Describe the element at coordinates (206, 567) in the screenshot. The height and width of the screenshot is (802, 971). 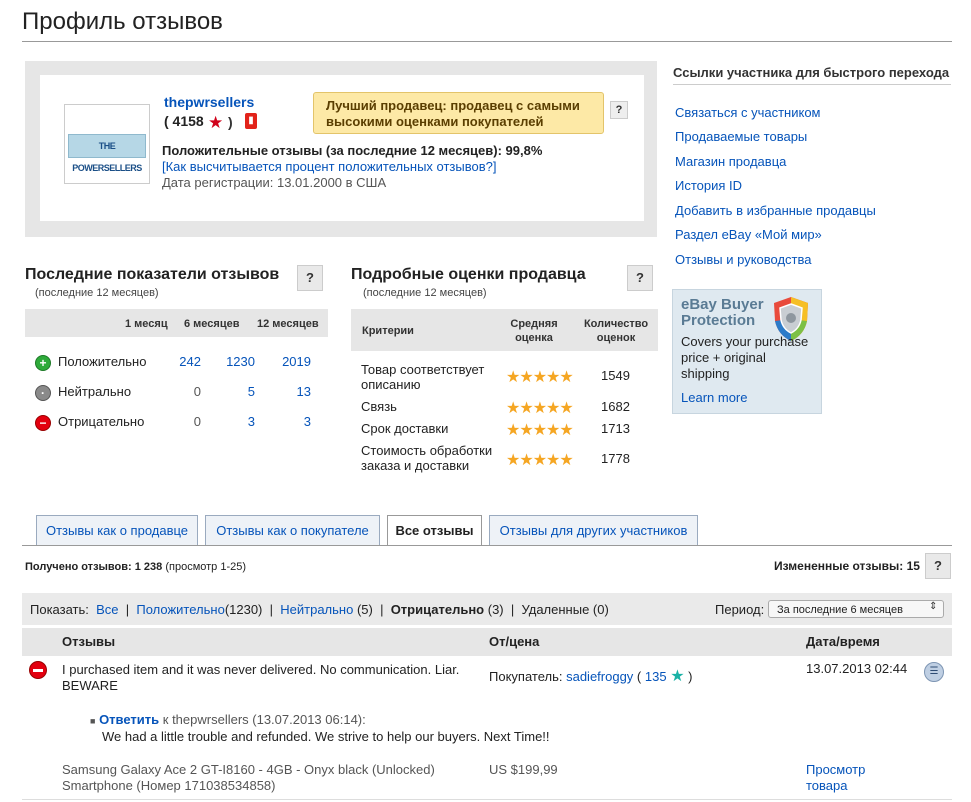
I see `feedback-received-view: (просмотр 1-25)` at that location.